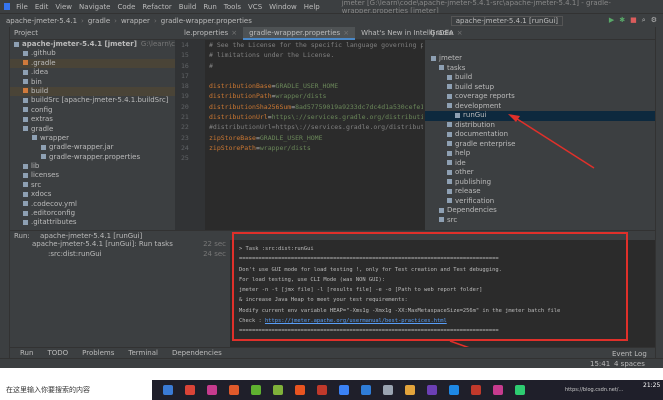 Image resolution: width=663 pixels, height=400 pixels. What do you see at coordinates (331, 359) in the screenshot?
I see `status-bar: Event Log 15:41 4 spaces` at bounding box center [331, 359].